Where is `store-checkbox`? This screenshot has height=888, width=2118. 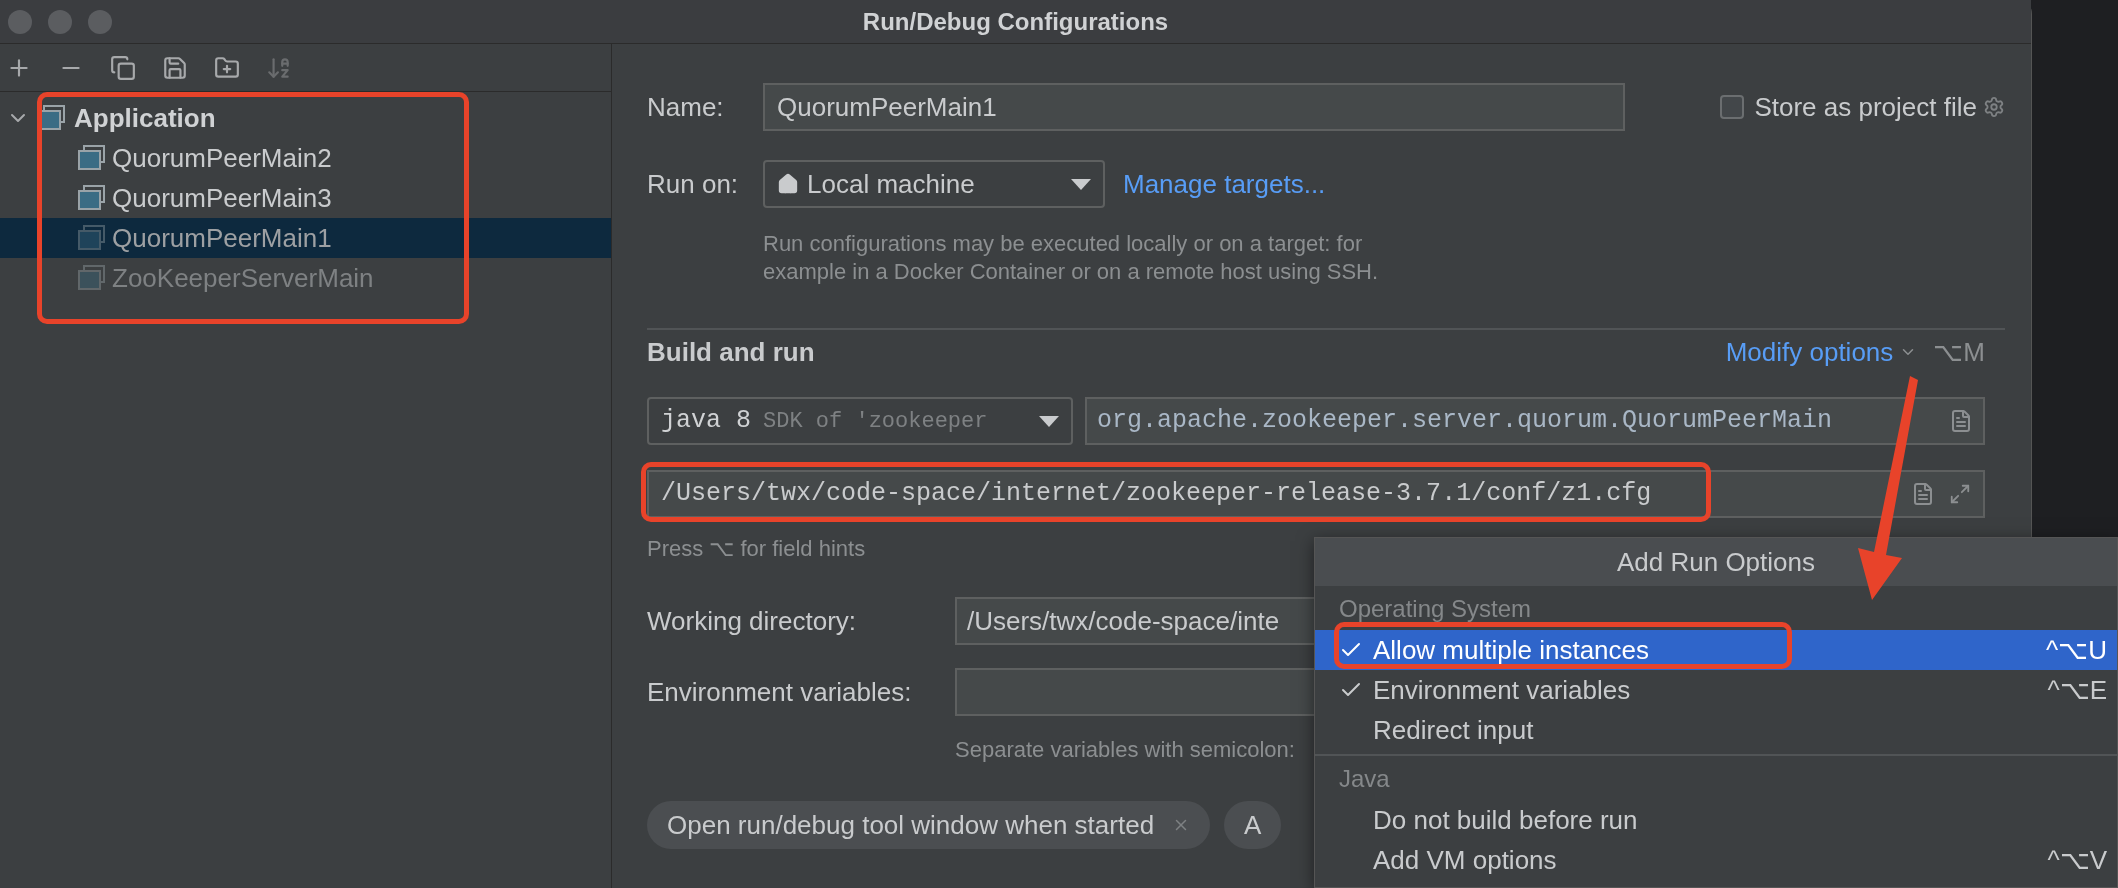
store-checkbox is located at coordinates (1732, 107).